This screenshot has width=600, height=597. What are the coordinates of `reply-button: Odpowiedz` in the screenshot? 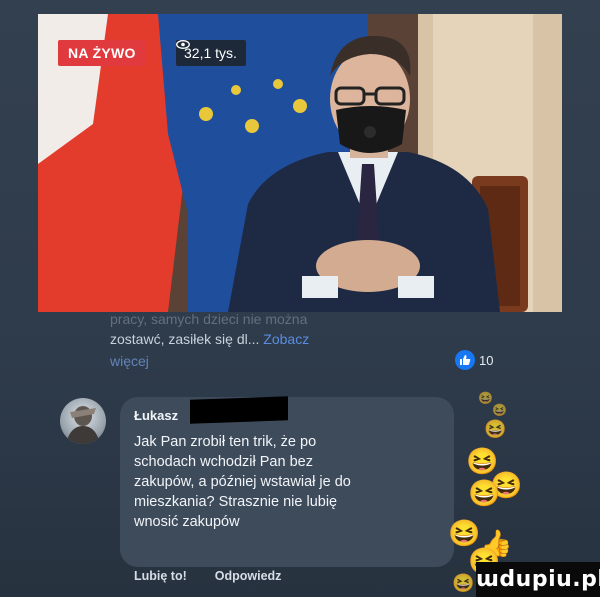 It's located at (248, 576).